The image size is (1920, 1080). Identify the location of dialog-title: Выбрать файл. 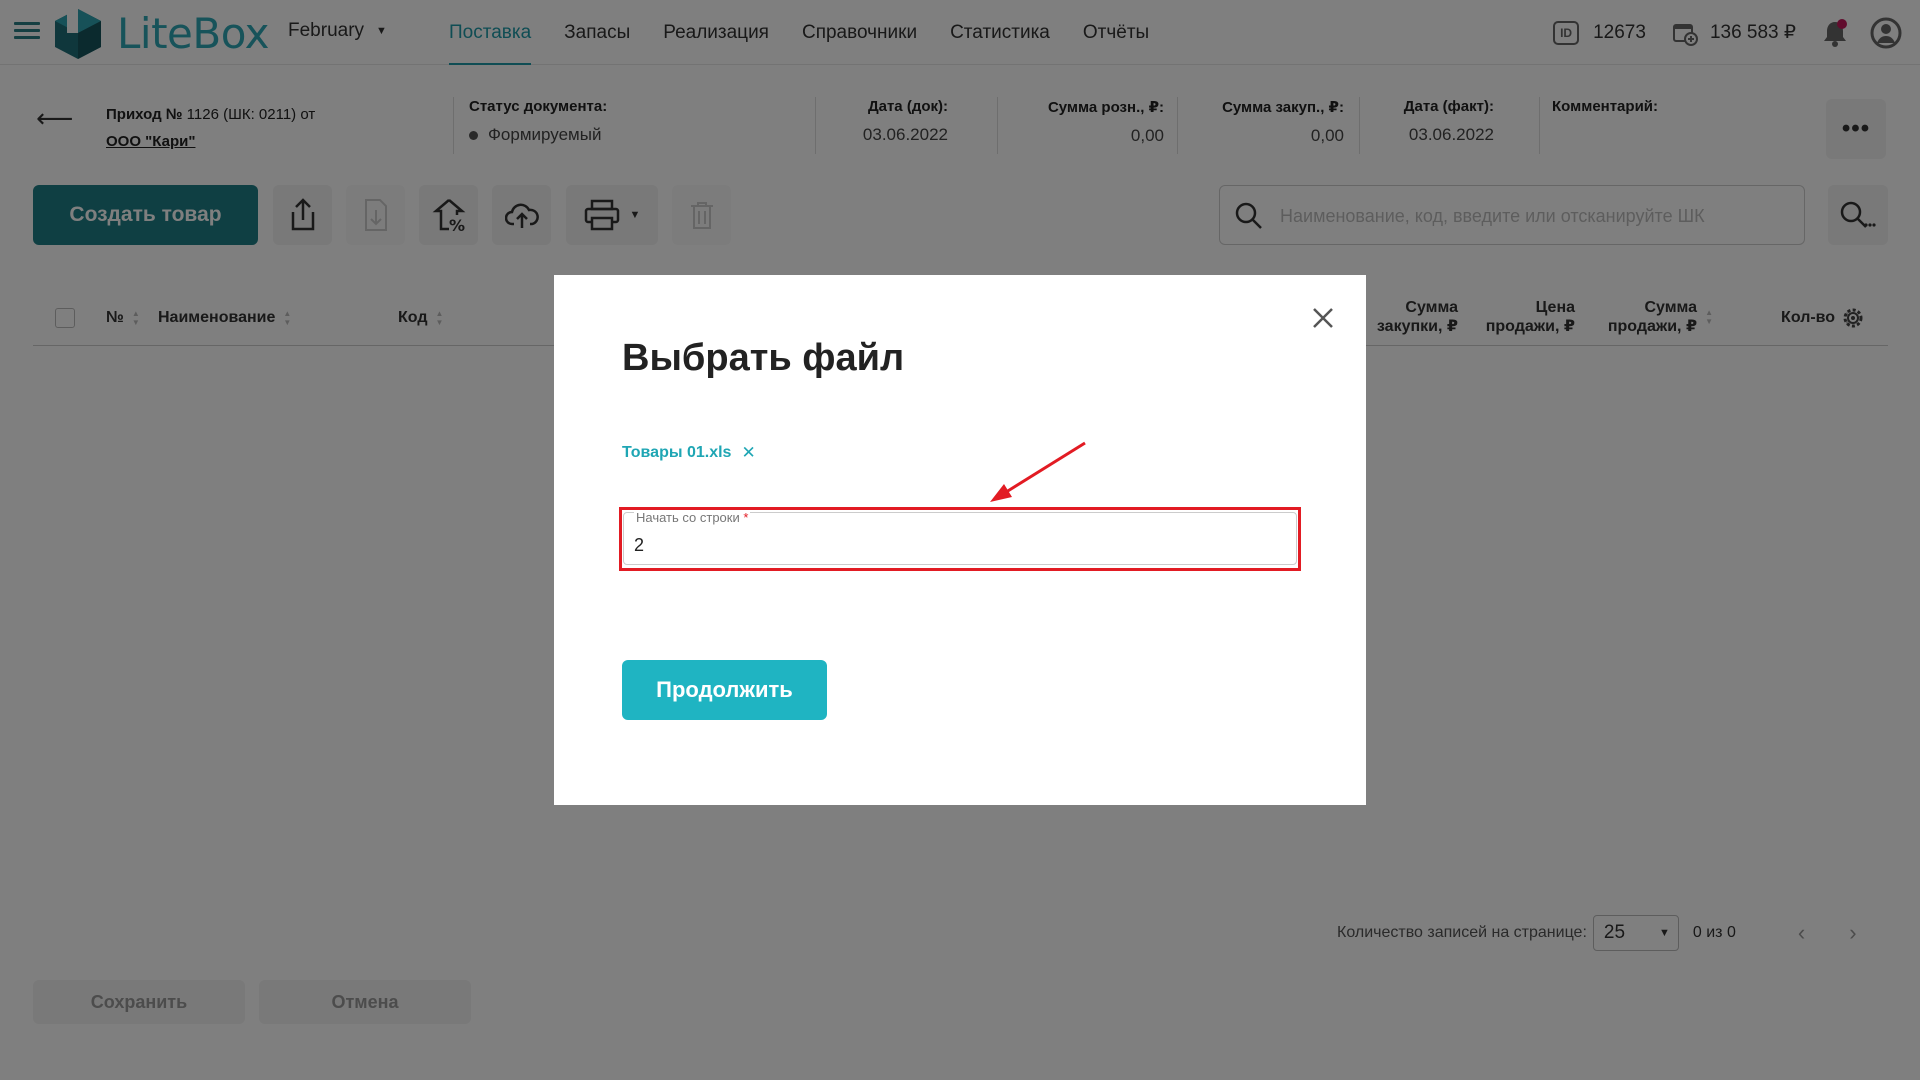
(763, 358).